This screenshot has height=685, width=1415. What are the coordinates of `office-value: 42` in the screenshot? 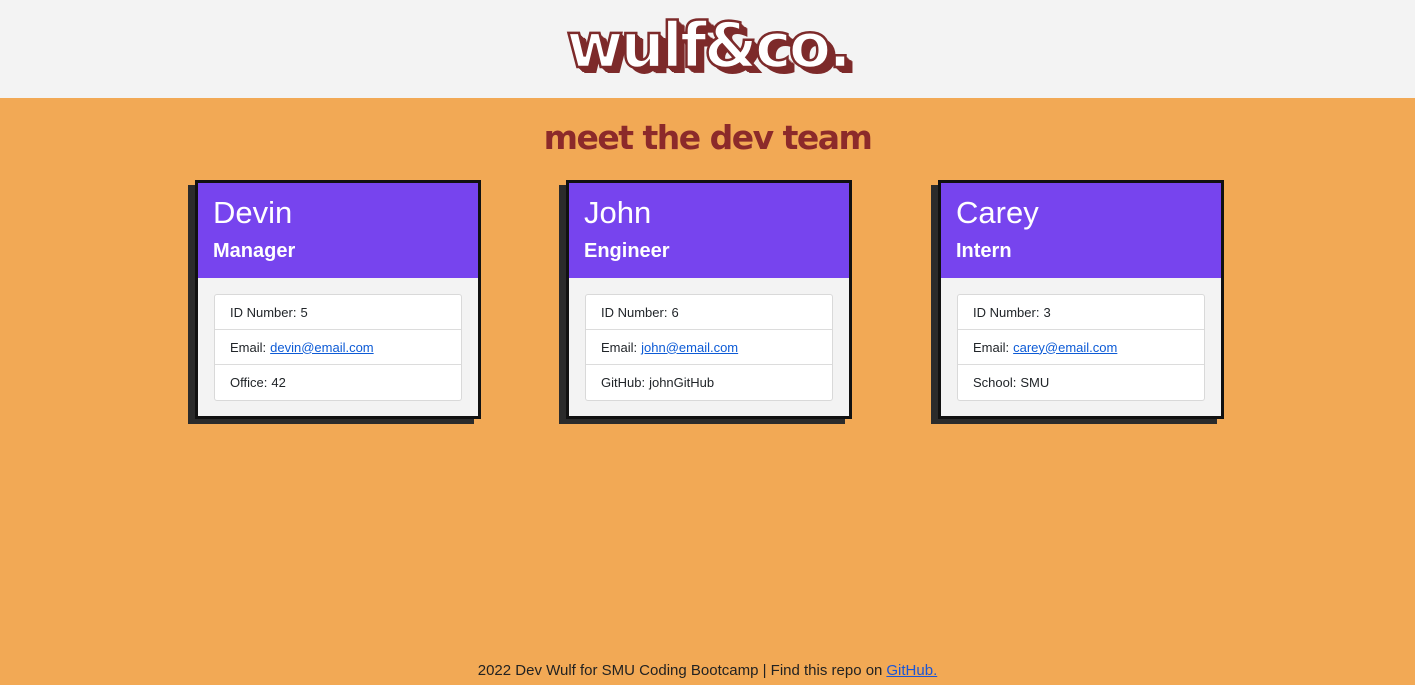 It's located at (278, 382).